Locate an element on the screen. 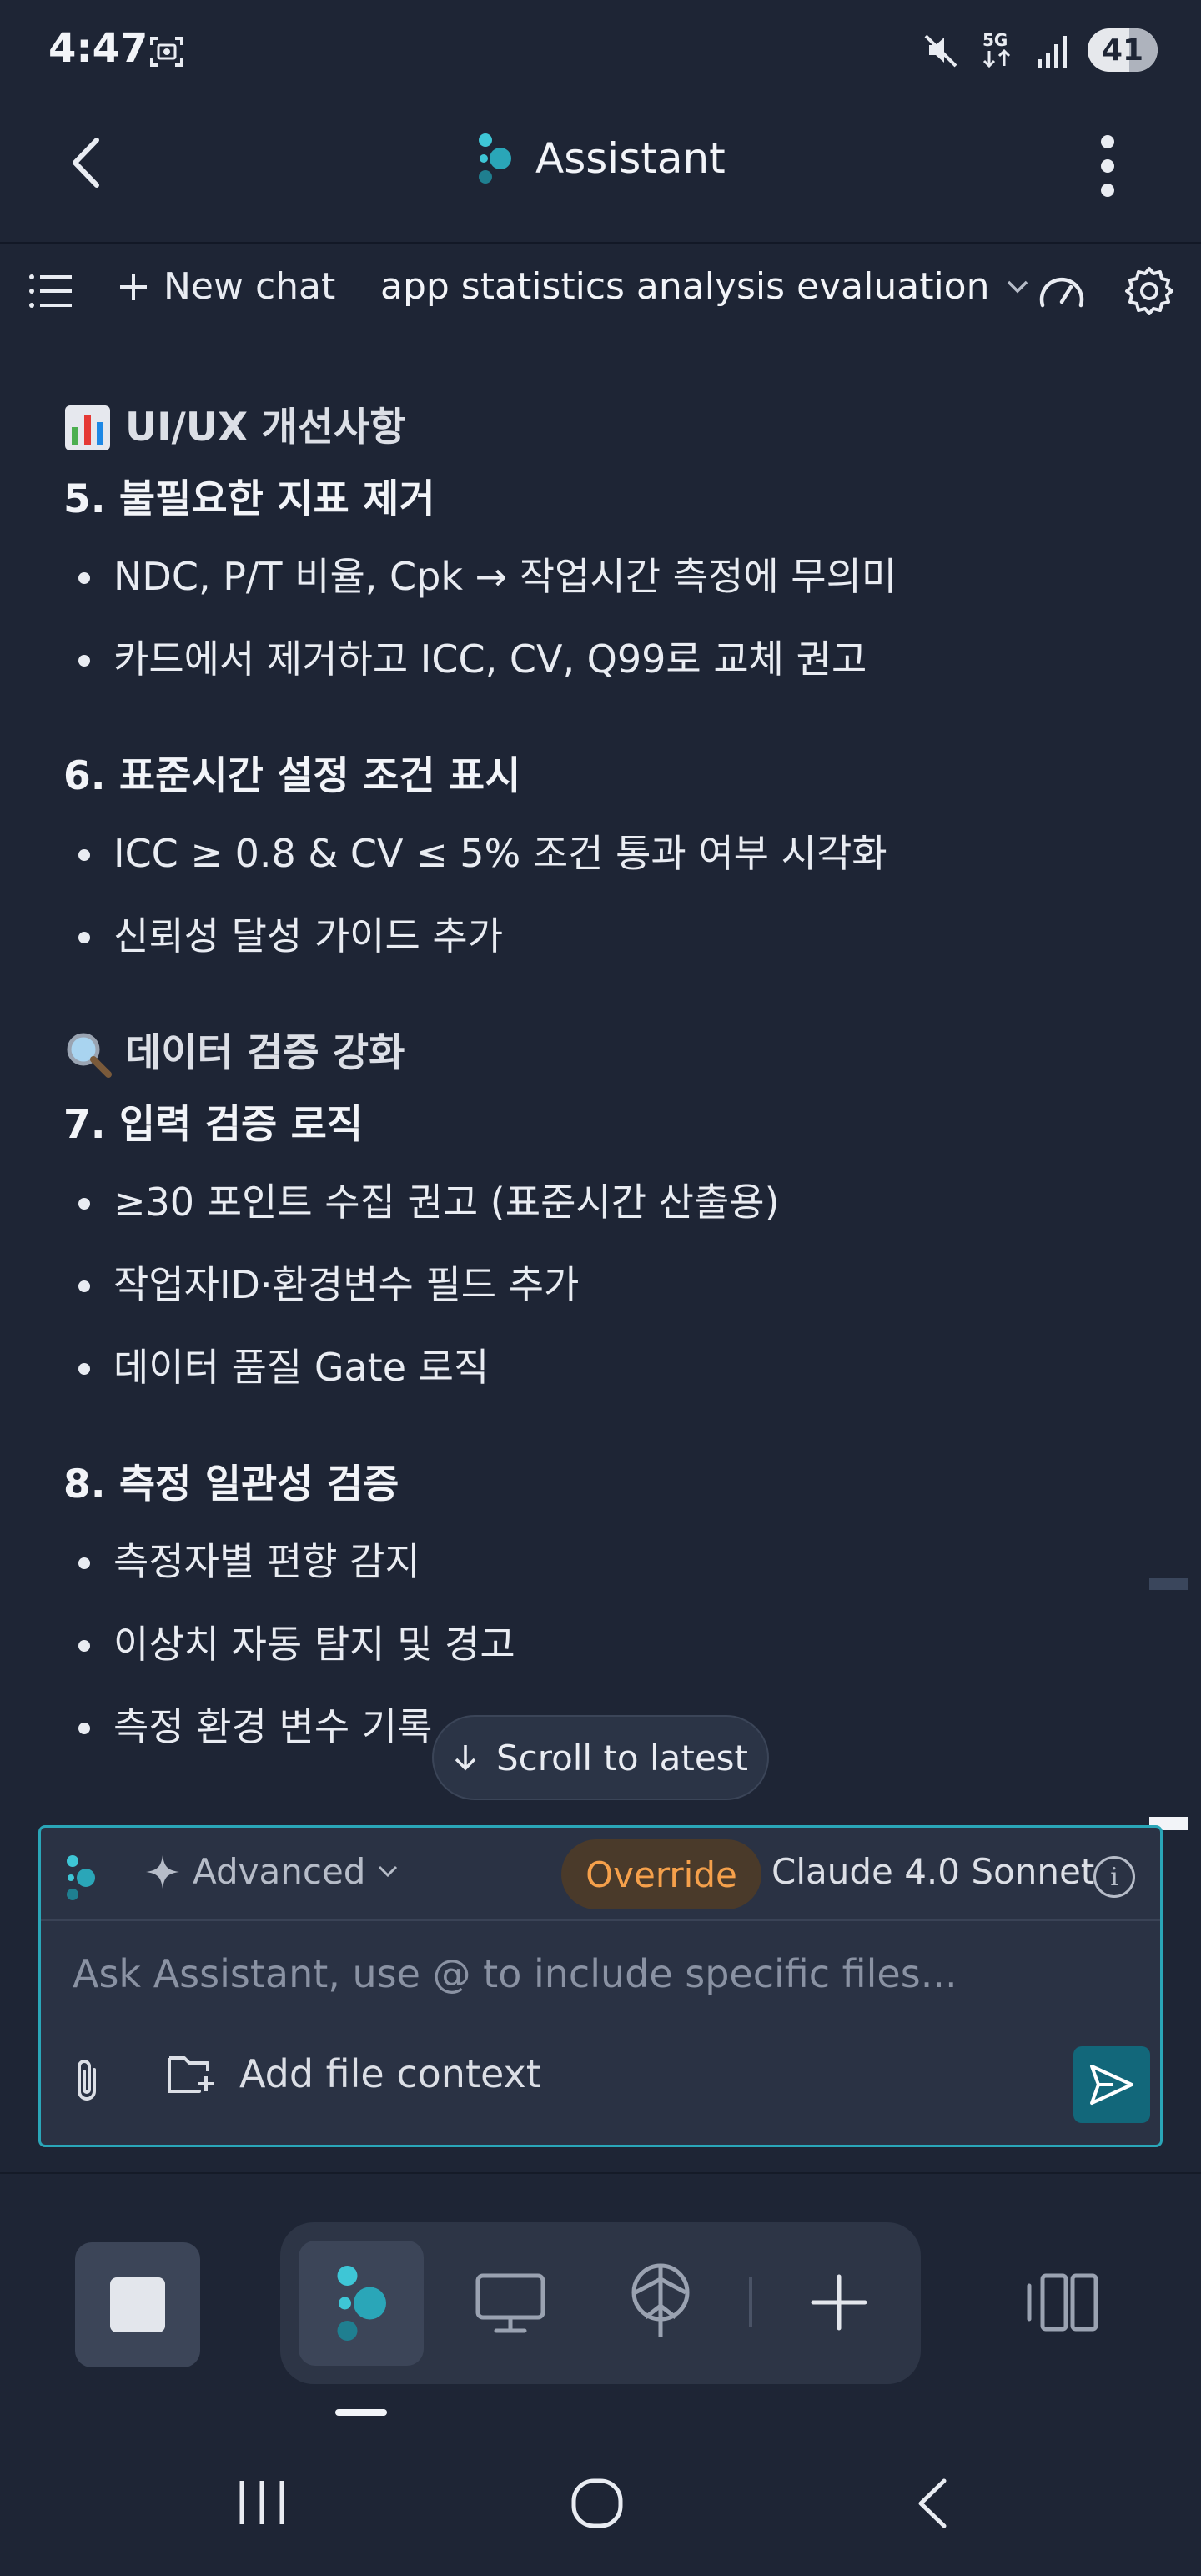  add-file-label: Add file context is located at coordinates (390, 2073).